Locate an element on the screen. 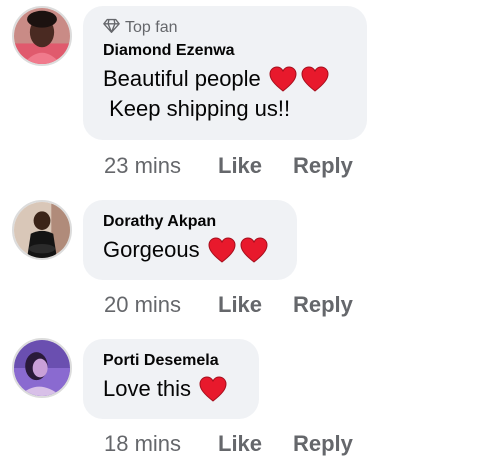 The image size is (480, 470). comment-timestamp: 23 mins is located at coordinates (161, 166).